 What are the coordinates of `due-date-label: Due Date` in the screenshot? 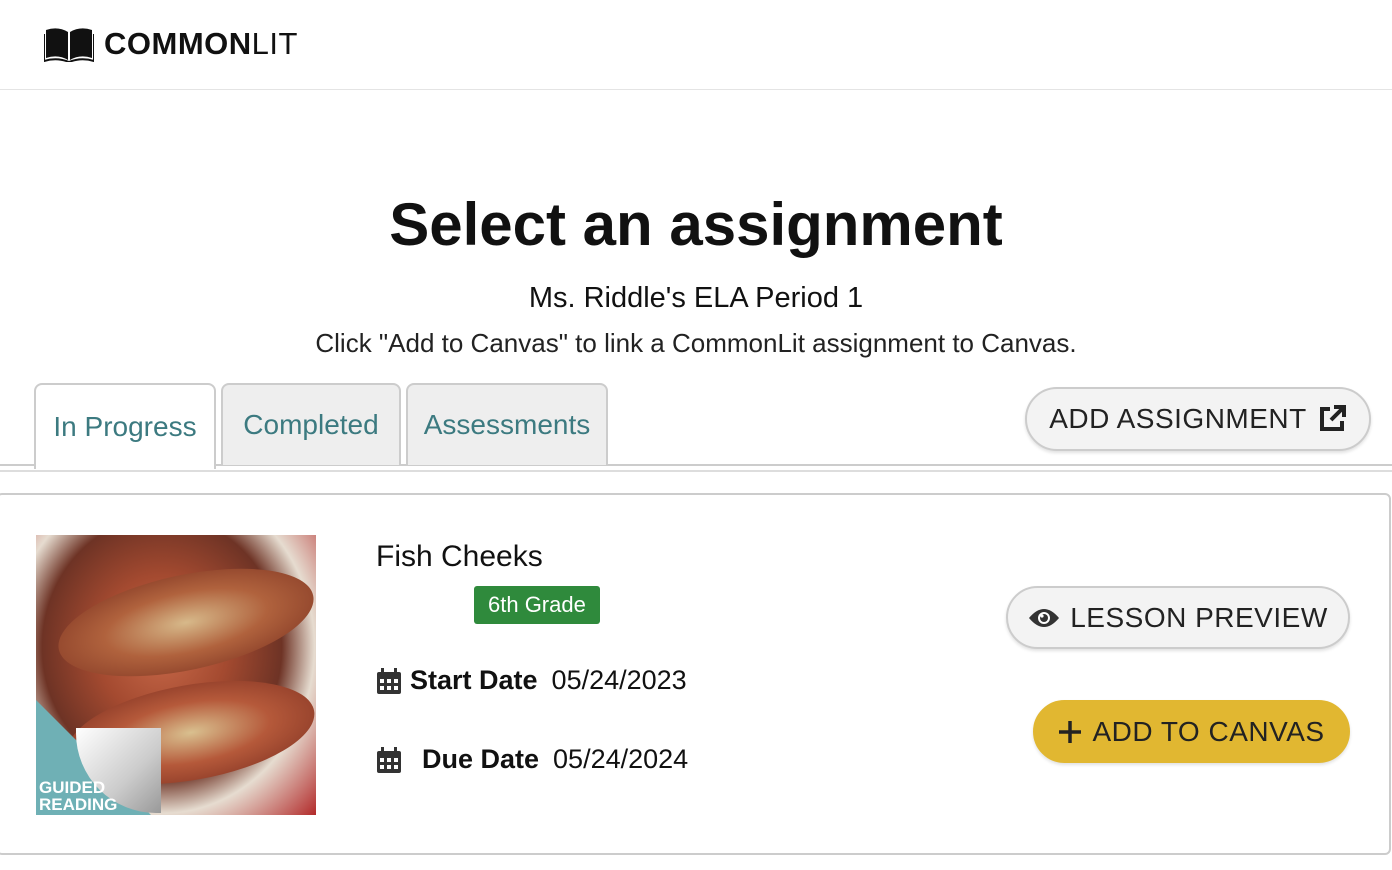 It's located at (481, 759).